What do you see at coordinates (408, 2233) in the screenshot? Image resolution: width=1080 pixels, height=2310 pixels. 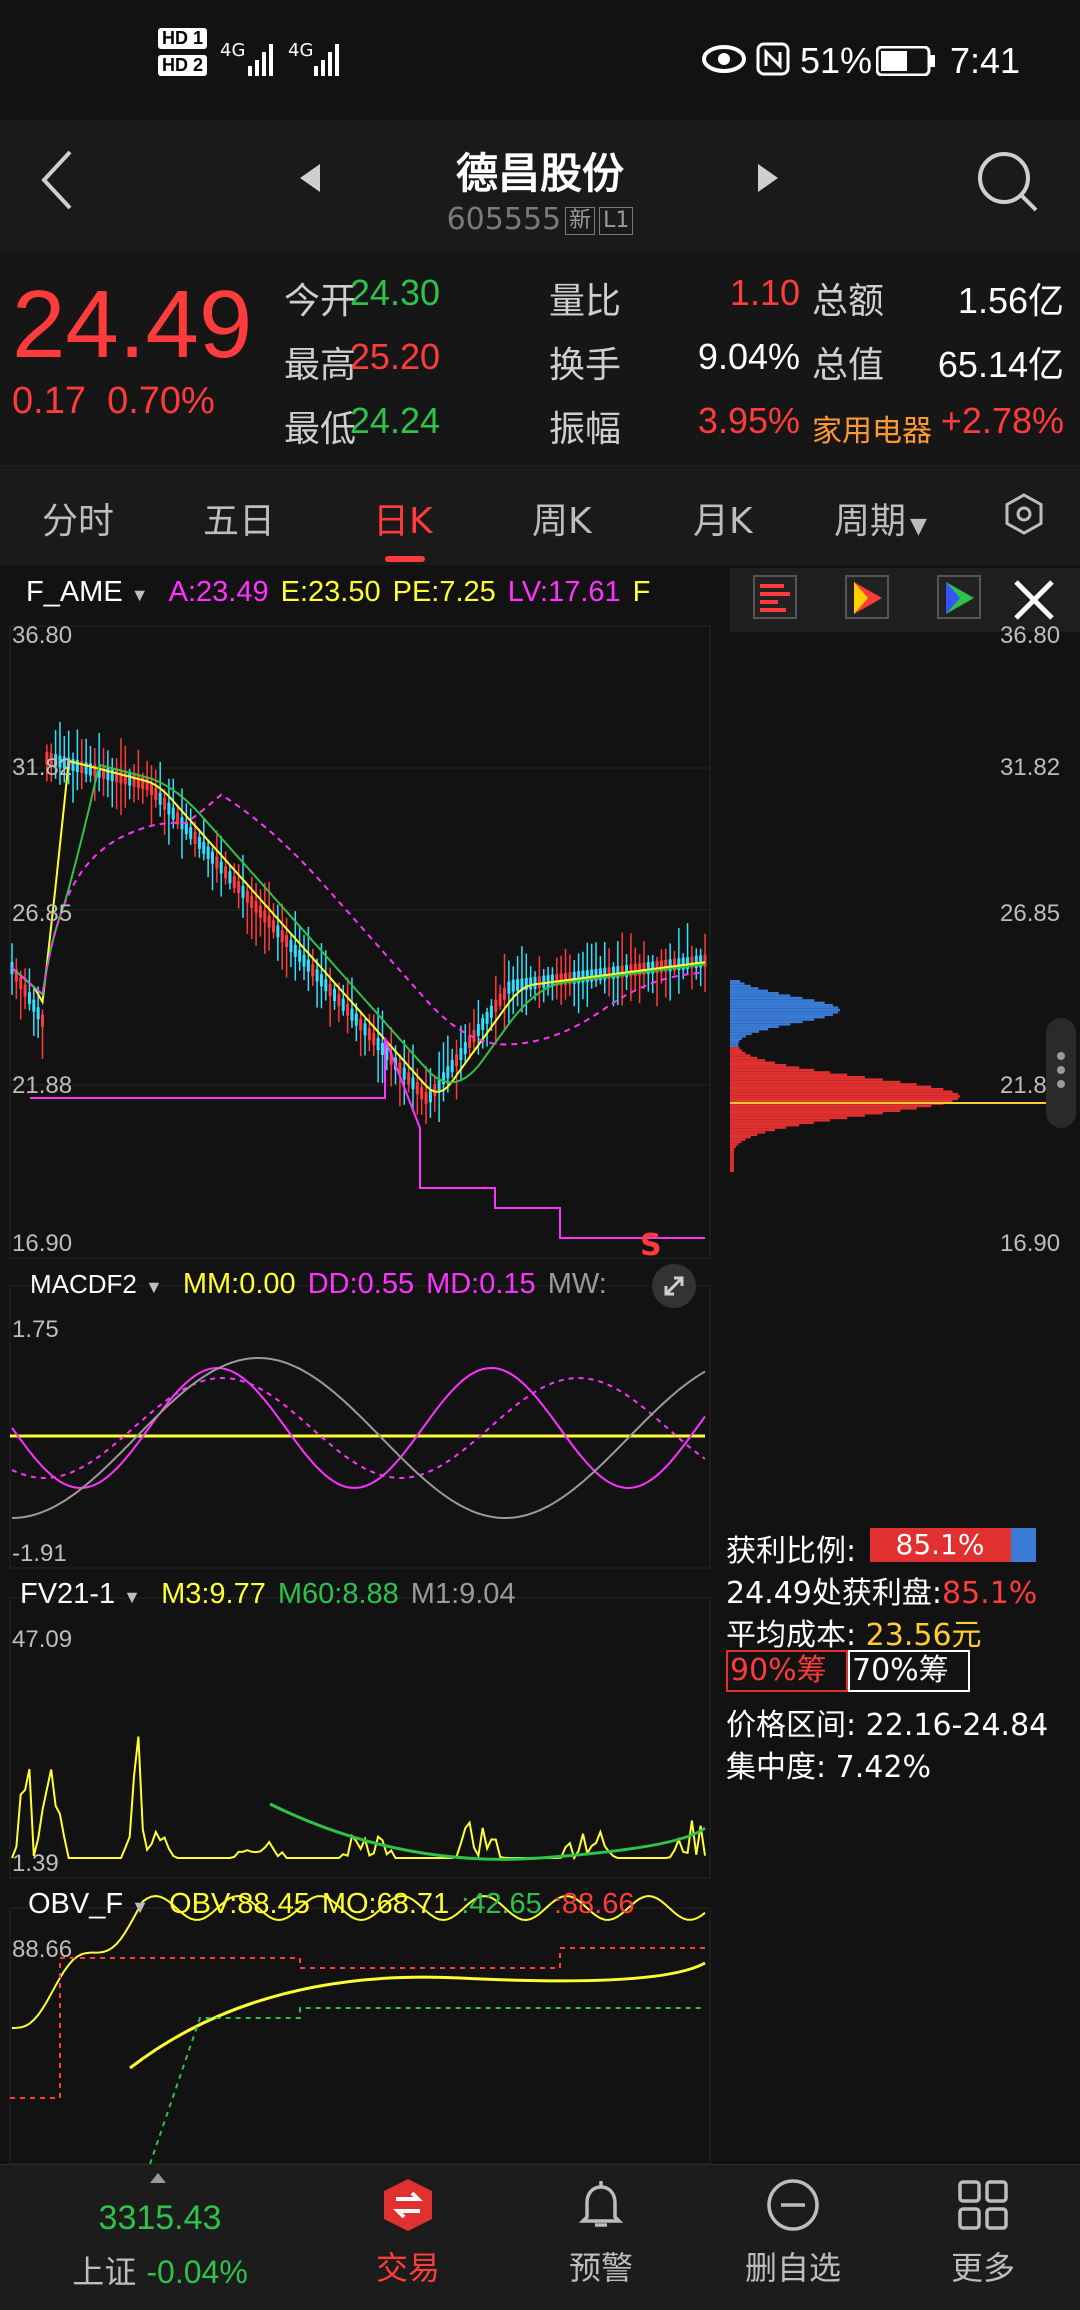 I see `nav-trade: 交易` at bounding box center [408, 2233].